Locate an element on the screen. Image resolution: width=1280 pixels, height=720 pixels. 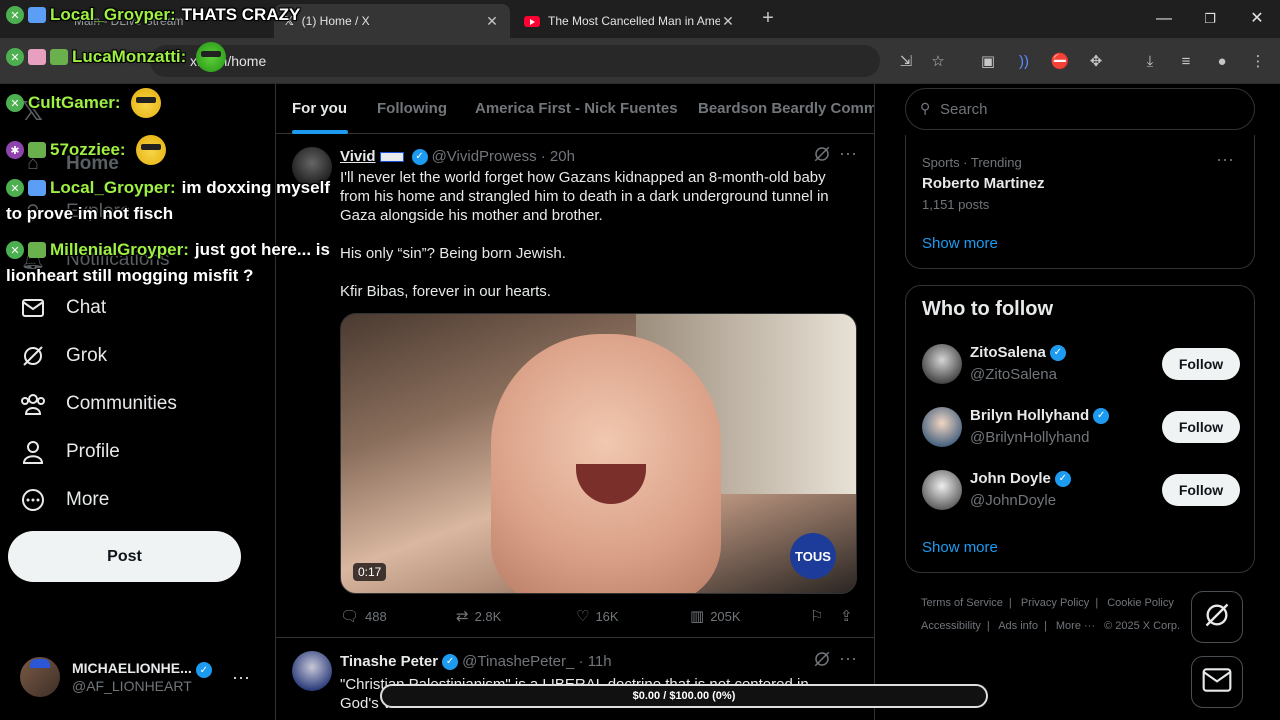
tweet-author-name: Vivid is located at coordinates (358, 156).